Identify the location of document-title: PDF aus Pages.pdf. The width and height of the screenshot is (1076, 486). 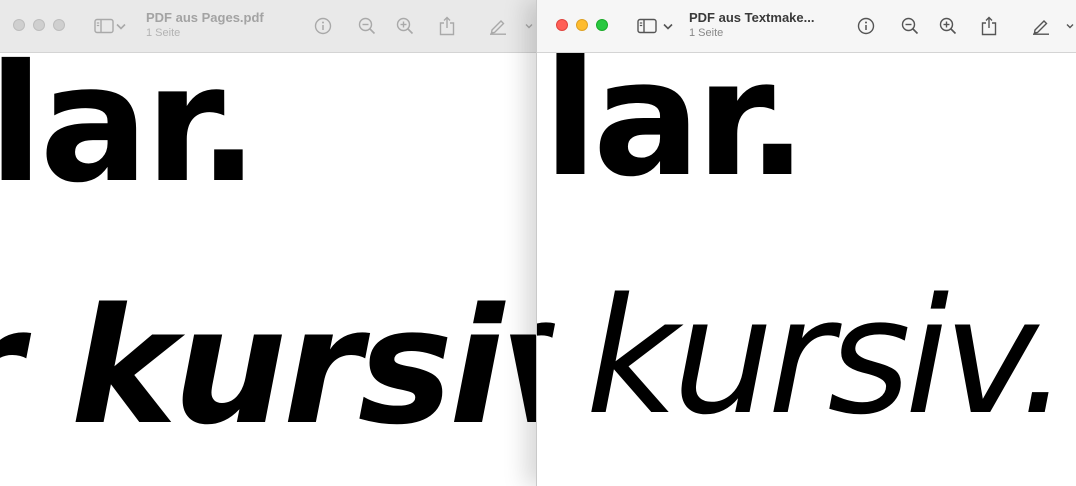
(205, 17).